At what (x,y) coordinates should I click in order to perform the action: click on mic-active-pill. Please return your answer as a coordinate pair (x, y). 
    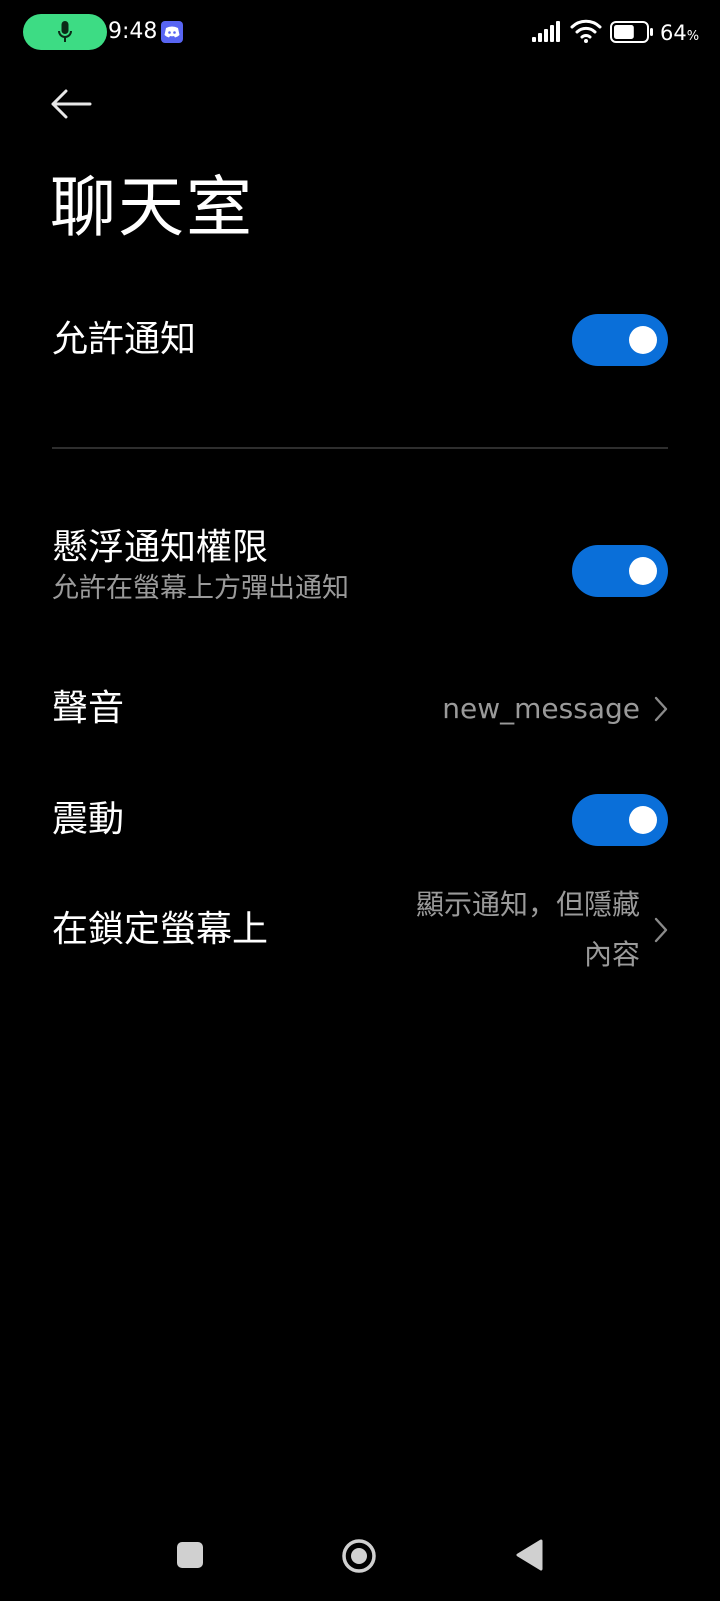
    Looking at the image, I should click on (65, 32).